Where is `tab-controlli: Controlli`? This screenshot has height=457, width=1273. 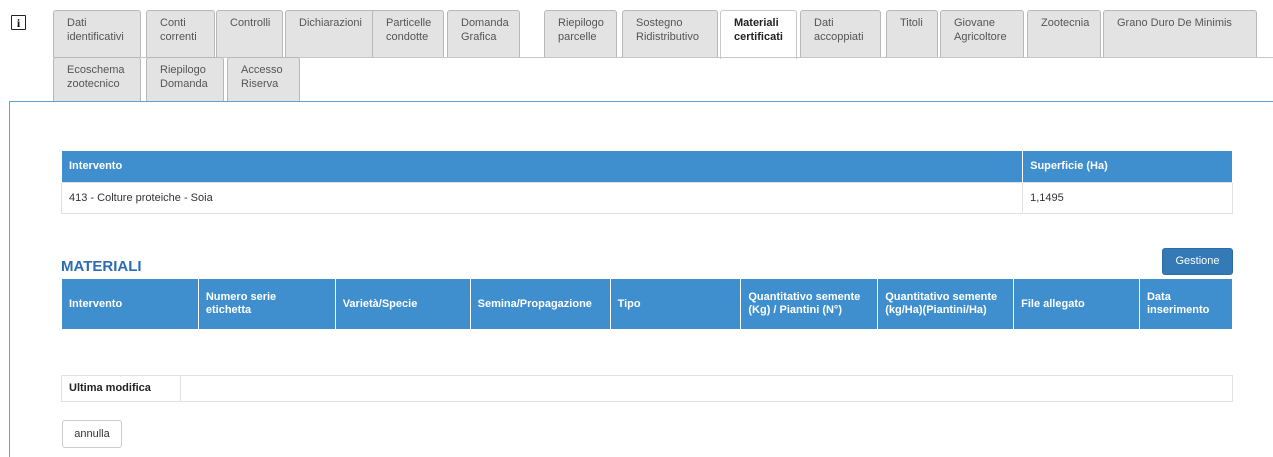 tab-controlli: Controlli is located at coordinates (249, 34).